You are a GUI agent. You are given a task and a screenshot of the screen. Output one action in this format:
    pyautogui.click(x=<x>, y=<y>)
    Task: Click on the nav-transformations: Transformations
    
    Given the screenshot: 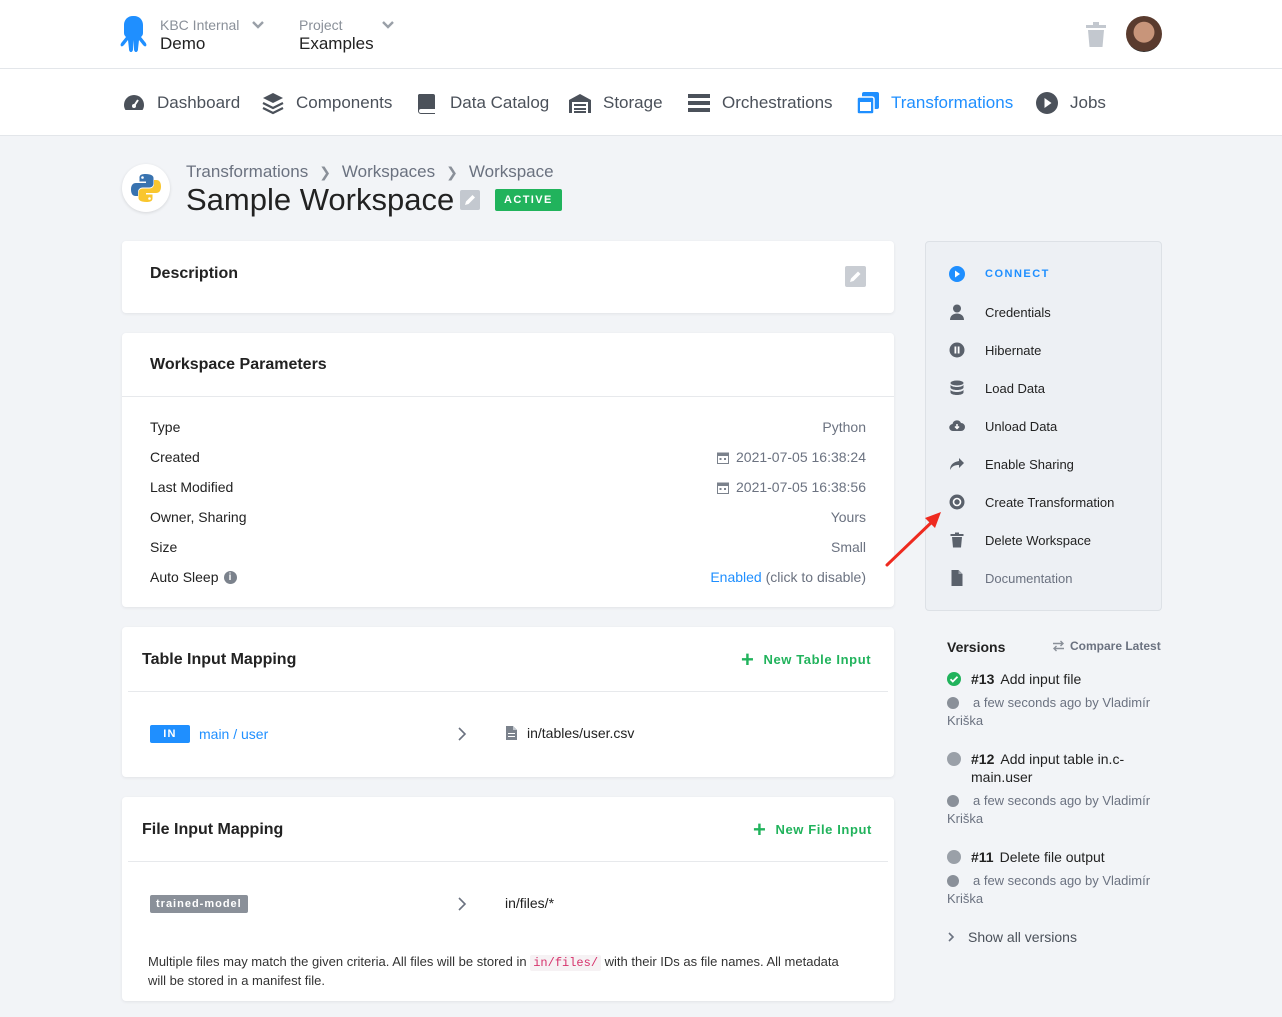 What is the action you would take?
    pyautogui.click(x=934, y=103)
    